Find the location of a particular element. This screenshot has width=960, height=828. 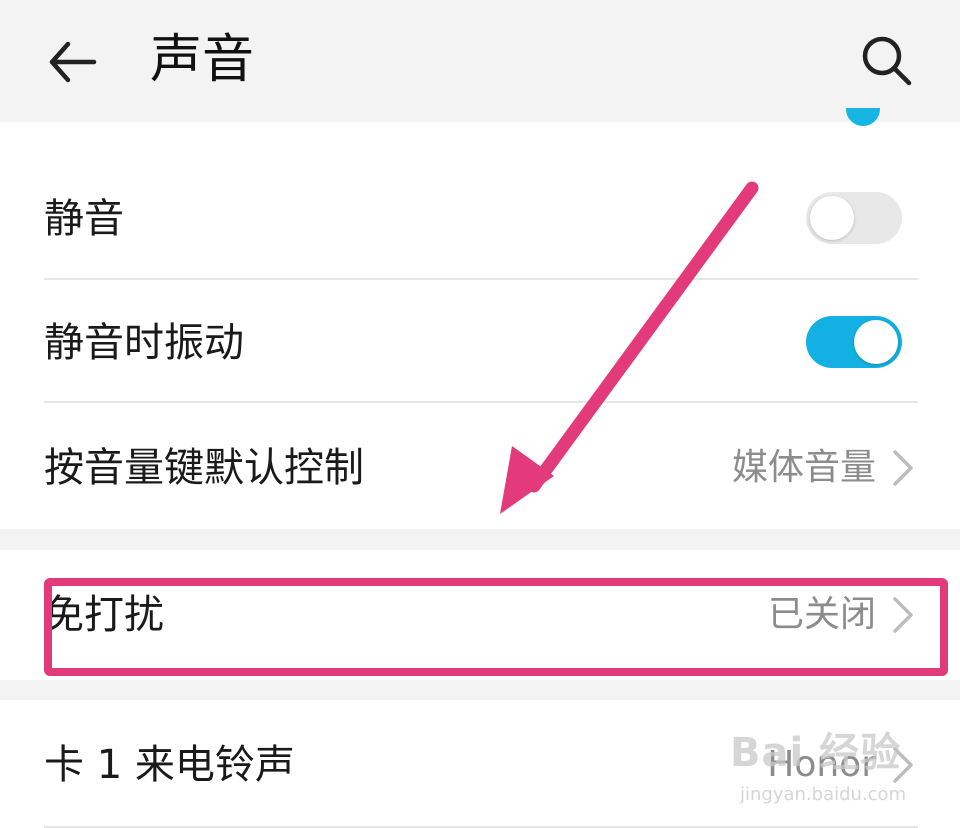

page-title: 声音 is located at coordinates (202, 60).